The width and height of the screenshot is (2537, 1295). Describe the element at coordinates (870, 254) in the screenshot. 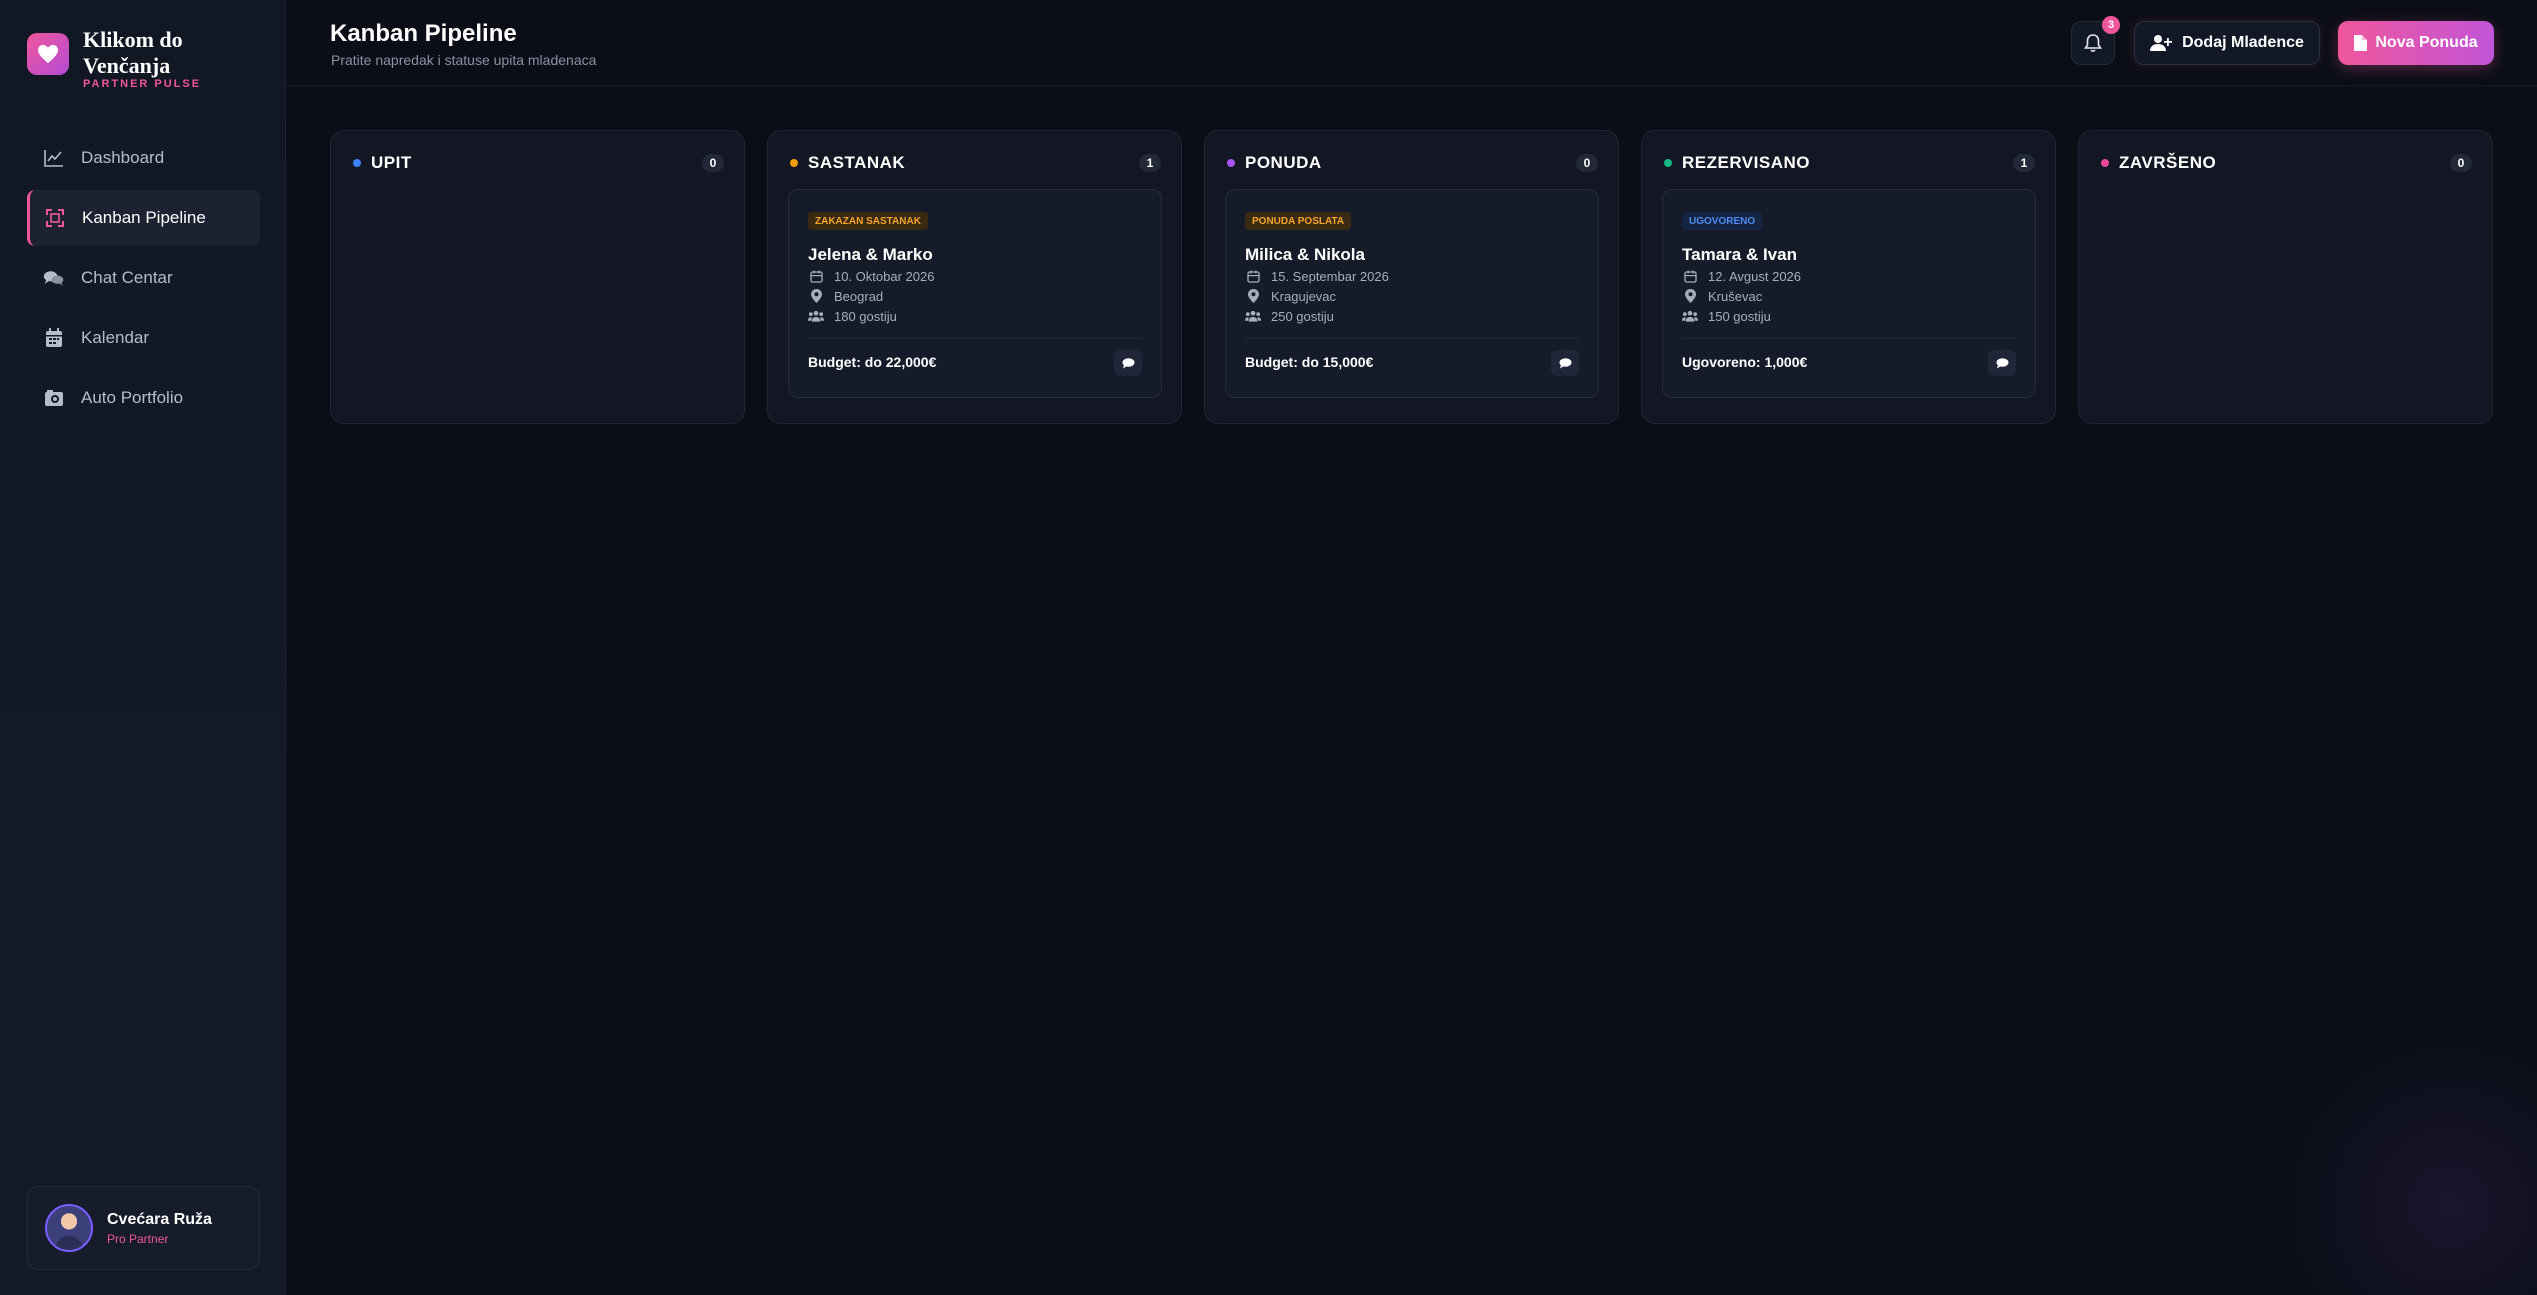

I see `card-couple-name: Jelena & Marko` at that location.